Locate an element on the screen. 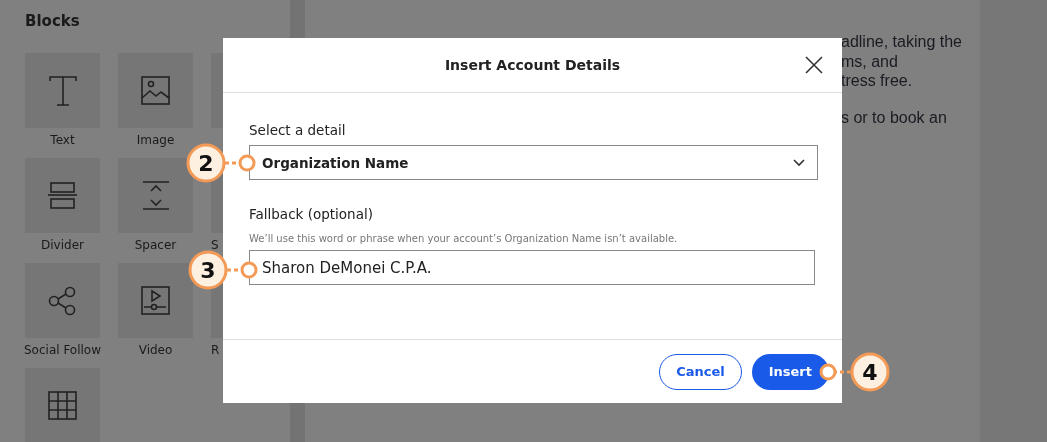 This screenshot has height=442, width=1047. close-icon is located at coordinates (814, 65).